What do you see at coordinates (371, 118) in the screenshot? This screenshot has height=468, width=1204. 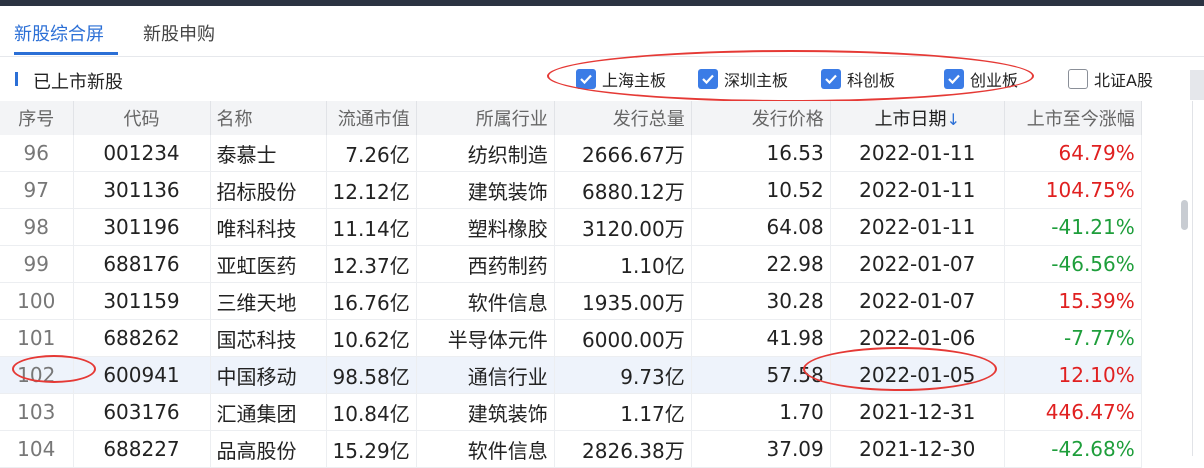 I see `col-header-float-market-cap: 流通市值` at bounding box center [371, 118].